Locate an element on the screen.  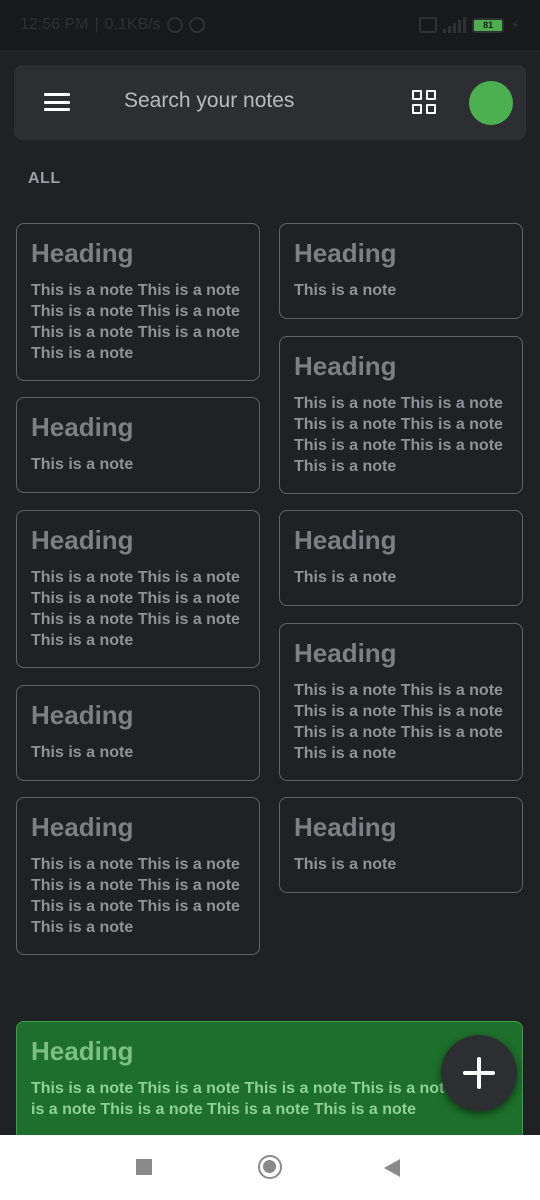
system-nav-bar is located at coordinates (270, 1167).